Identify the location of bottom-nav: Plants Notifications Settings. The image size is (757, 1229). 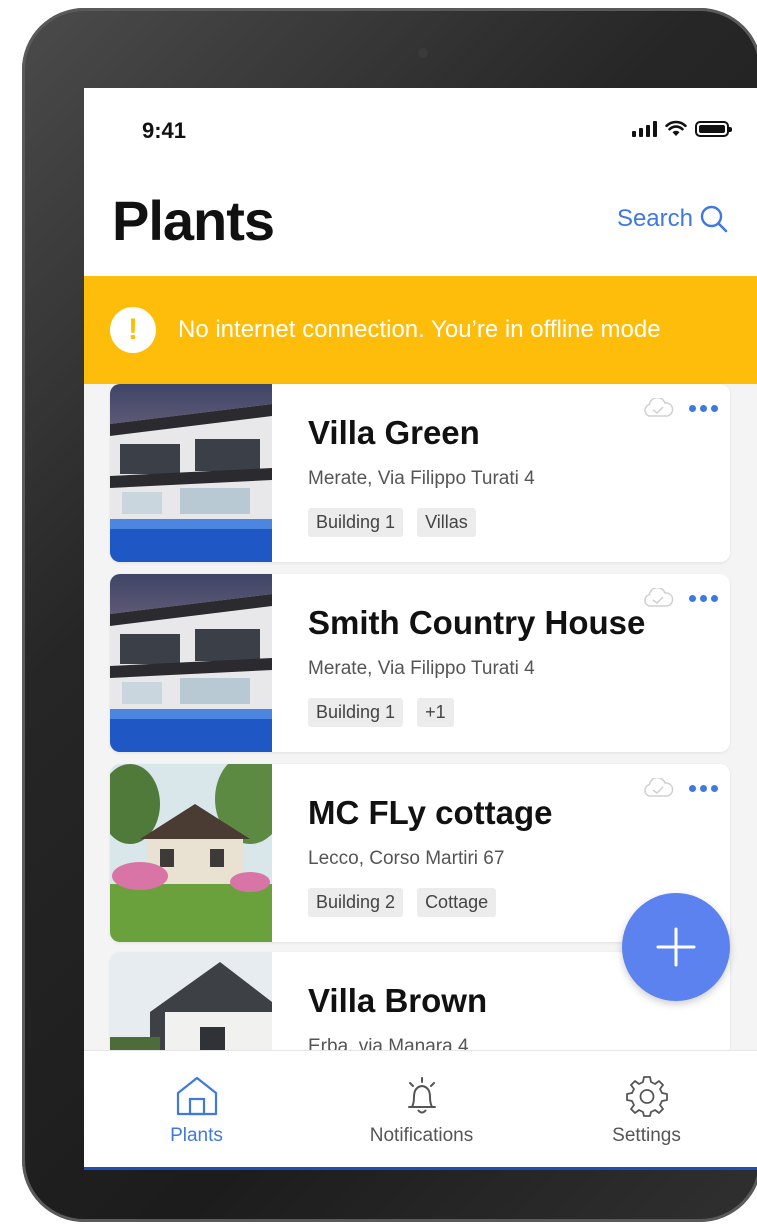
(420, 1110).